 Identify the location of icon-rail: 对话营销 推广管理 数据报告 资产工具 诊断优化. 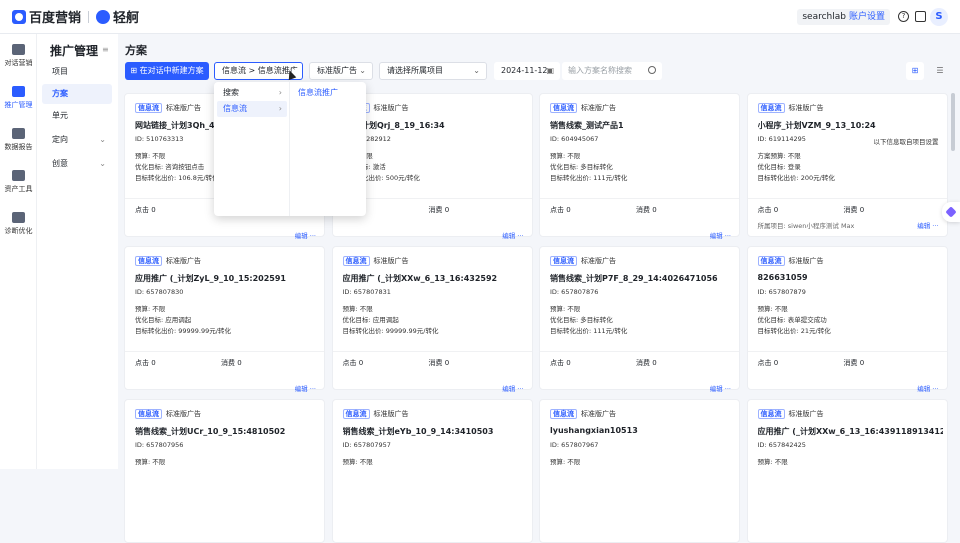
(18, 251).